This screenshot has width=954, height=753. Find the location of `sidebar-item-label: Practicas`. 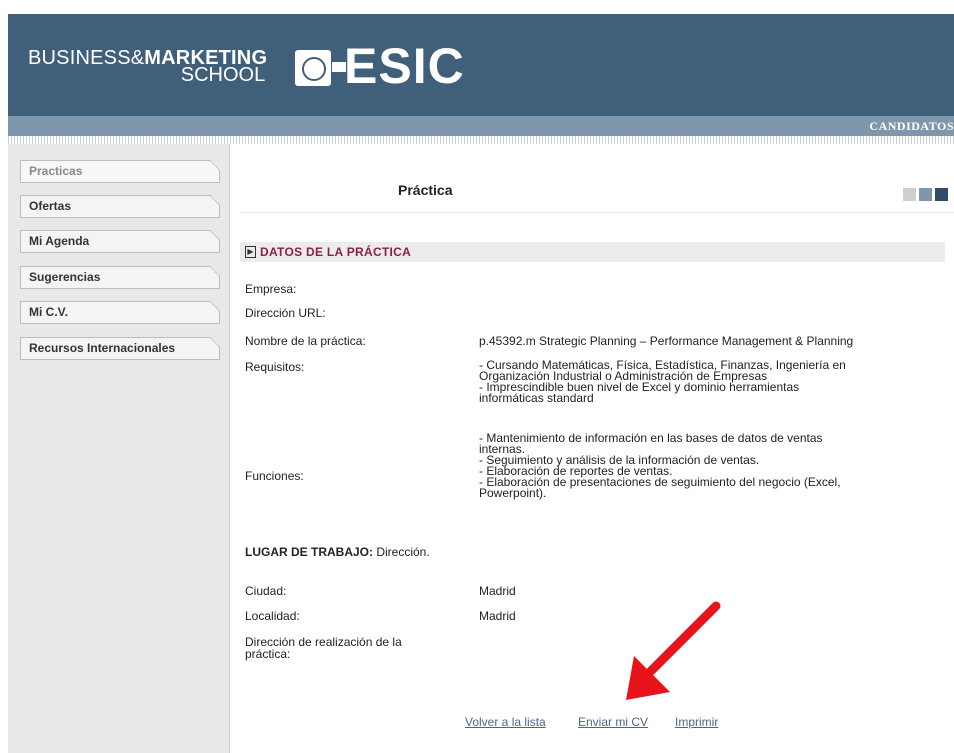

sidebar-item-label: Practicas is located at coordinates (56, 171).